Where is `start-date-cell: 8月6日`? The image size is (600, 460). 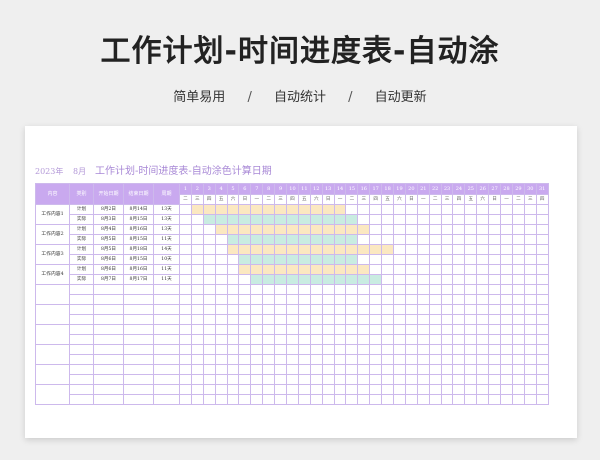 start-date-cell: 8月6日 is located at coordinates (108, 259).